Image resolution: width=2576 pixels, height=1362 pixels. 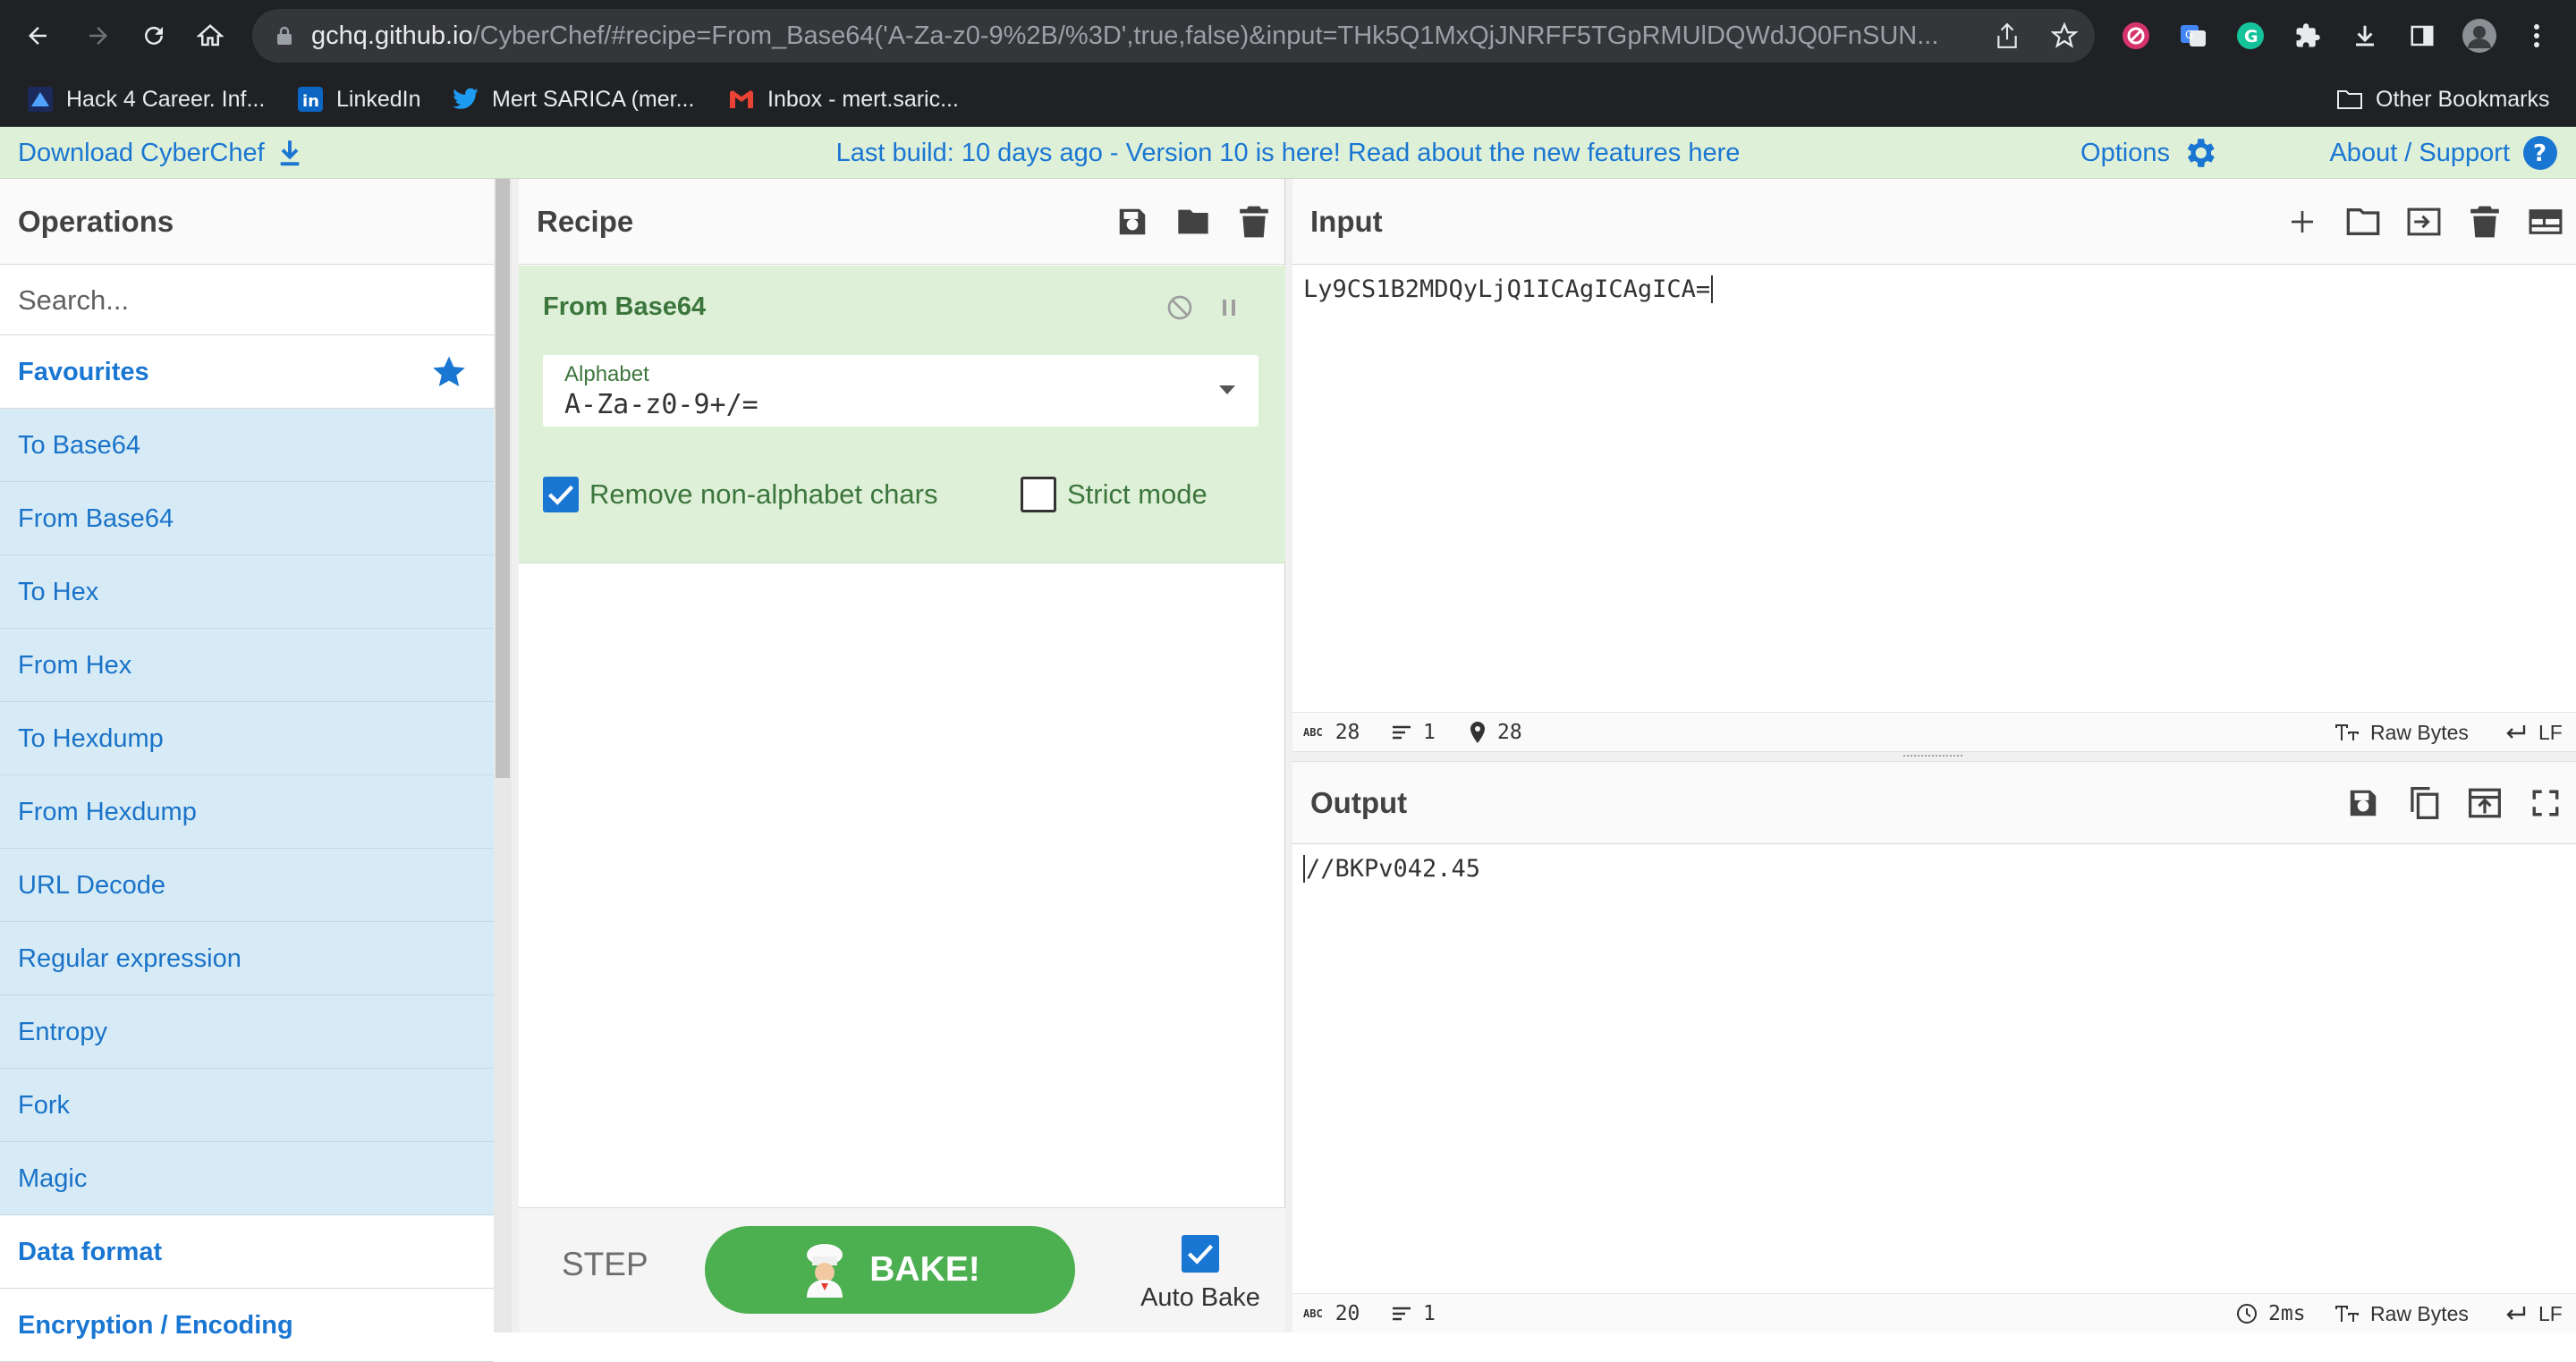 I want to click on op-regular-expression: Regular expression, so click(x=247, y=958).